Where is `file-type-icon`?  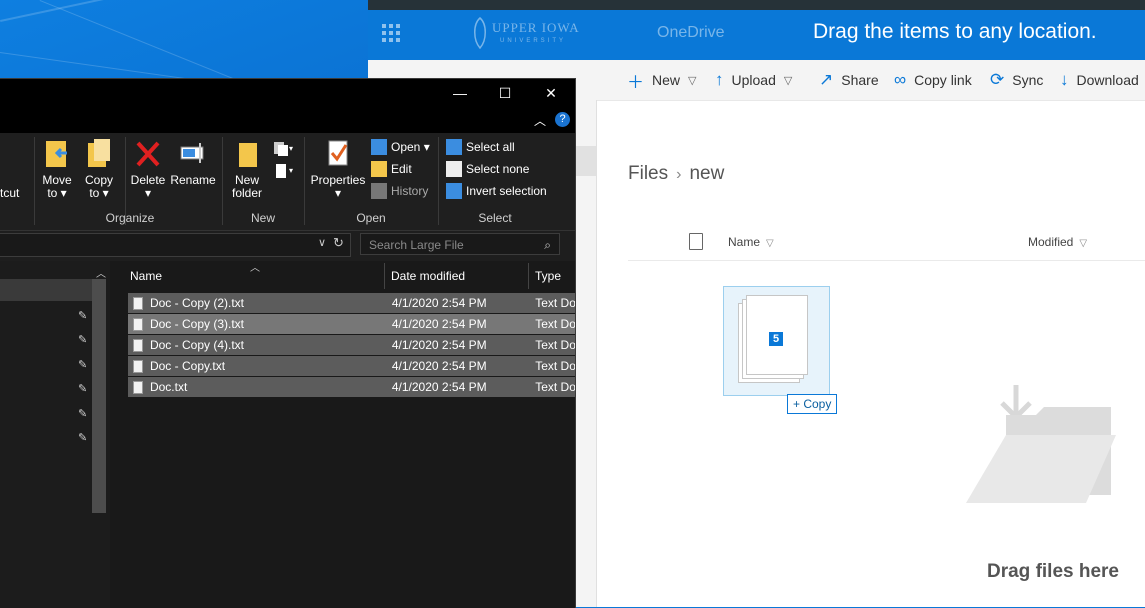 file-type-icon is located at coordinates (696, 241).